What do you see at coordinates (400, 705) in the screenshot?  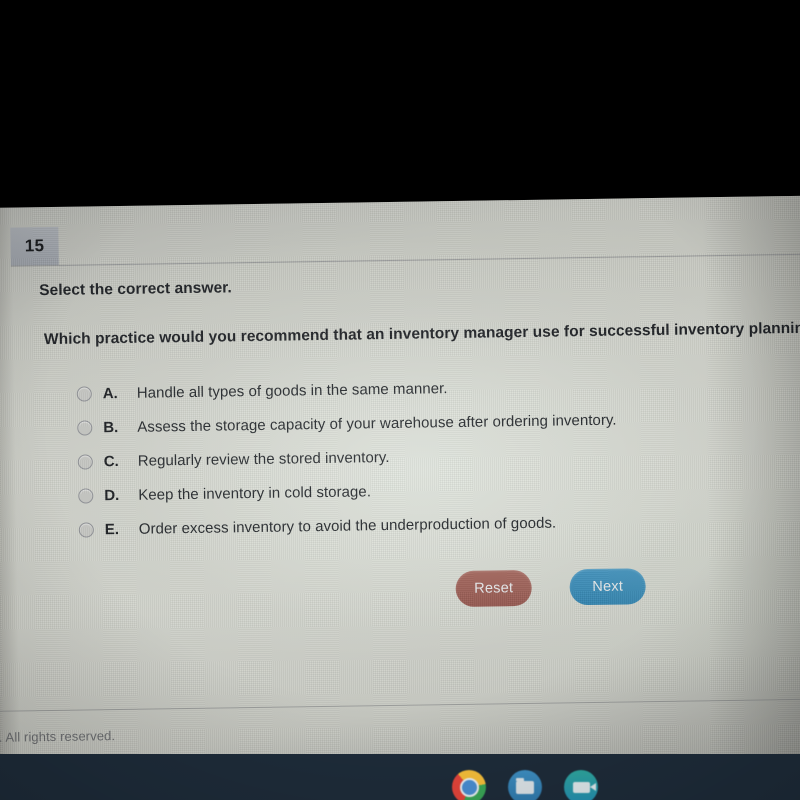 I see `footer-divider` at bounding box center [400, 705].